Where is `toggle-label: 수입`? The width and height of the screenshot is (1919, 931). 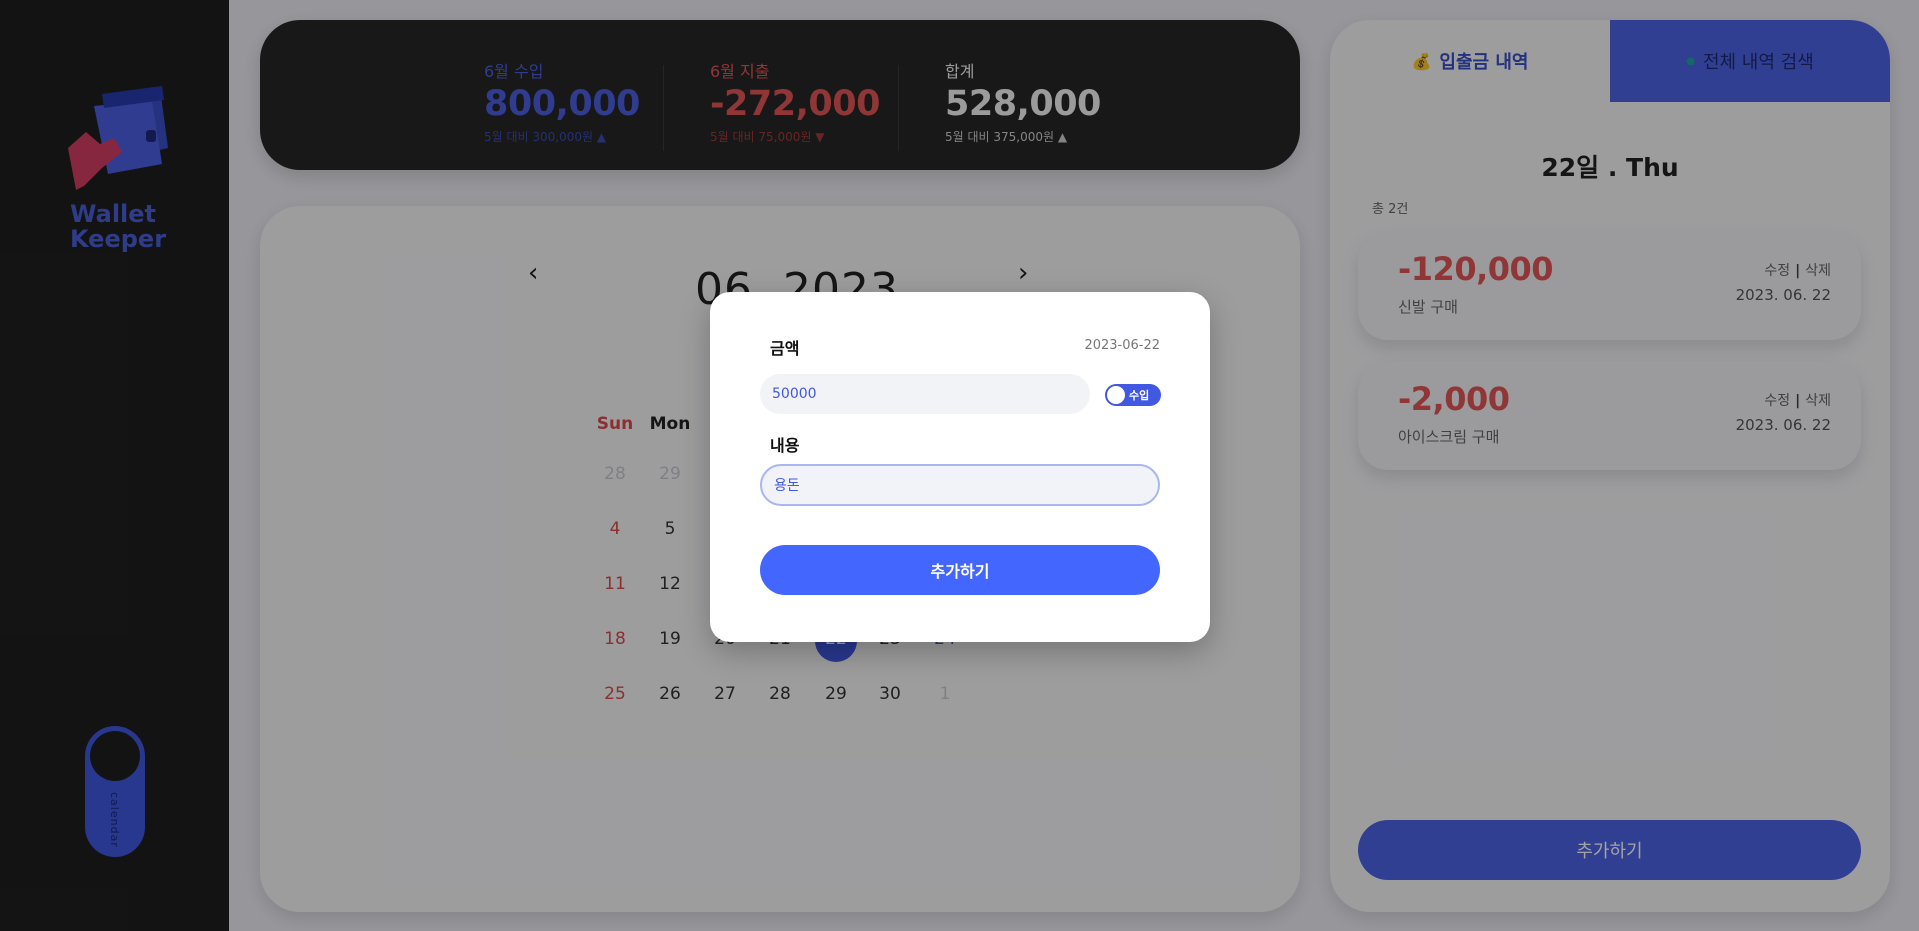
toggle-label: 수입 is located at coordinates (1139, 395).